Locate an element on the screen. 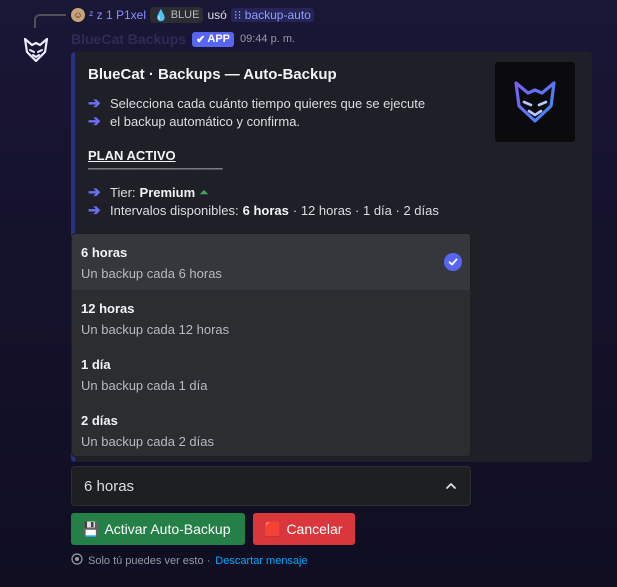  cancel-button-label: Cancelar is located at coordinates (314, 529).